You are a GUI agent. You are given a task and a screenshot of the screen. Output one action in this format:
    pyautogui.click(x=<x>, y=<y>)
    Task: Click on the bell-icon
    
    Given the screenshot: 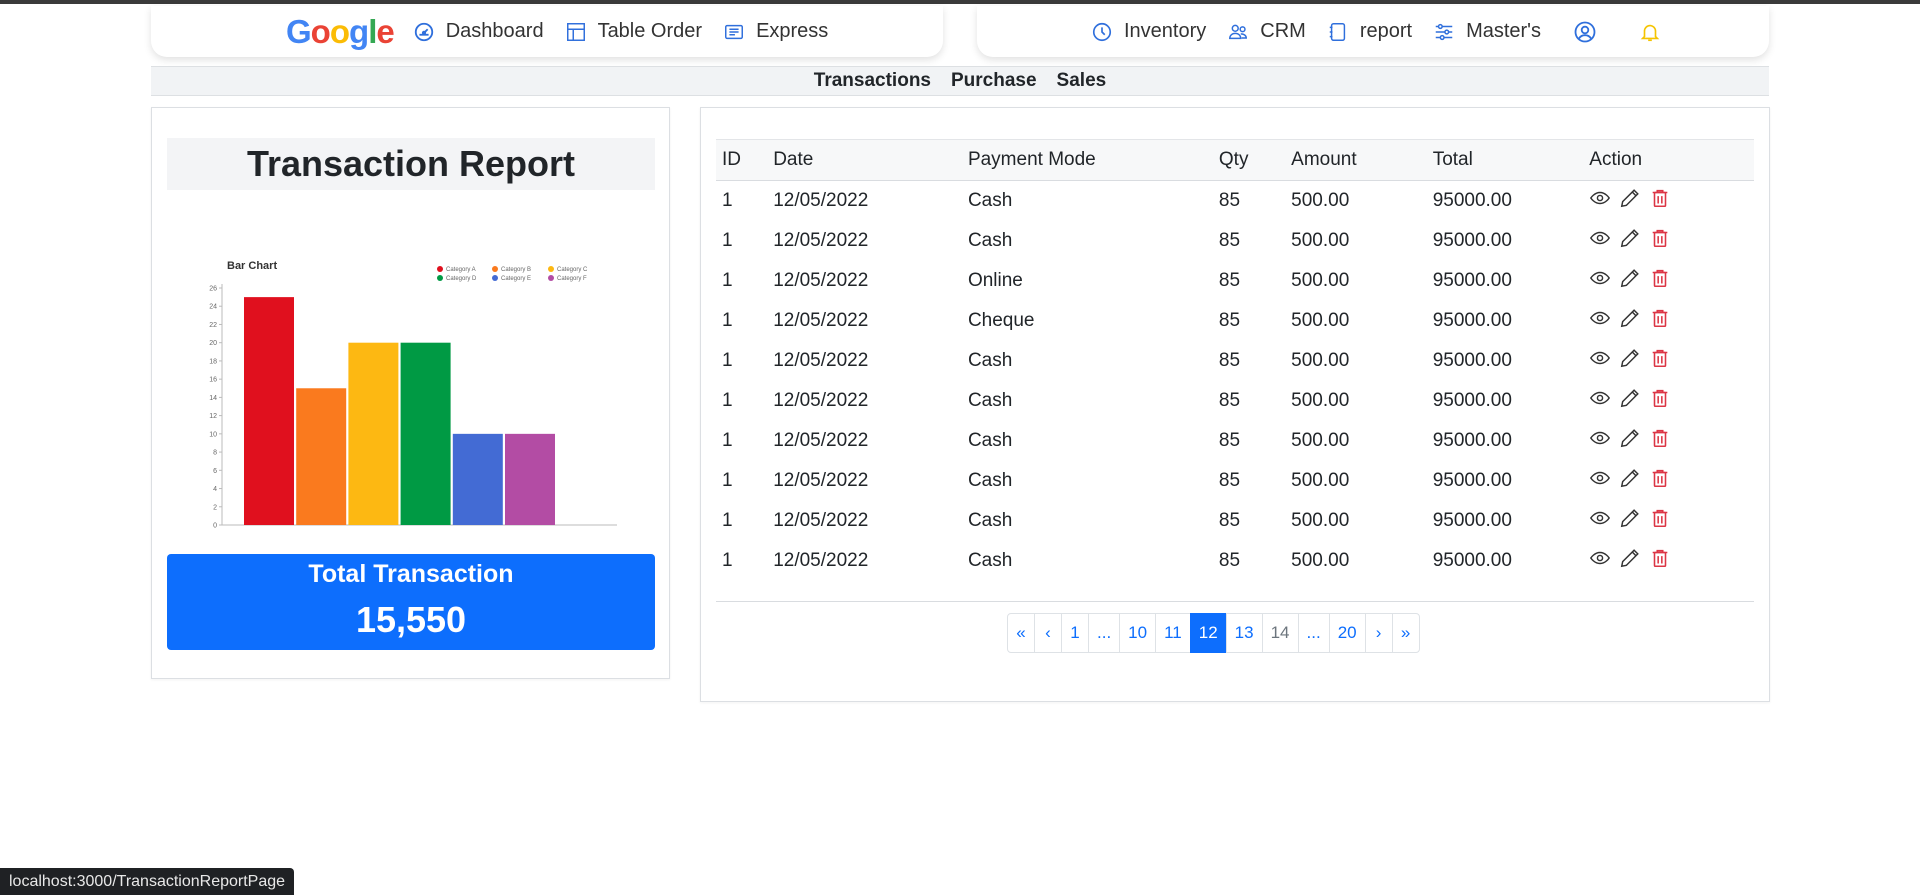 What is the action you would take?
    pyautogui.click(x=1650, y=32)
    